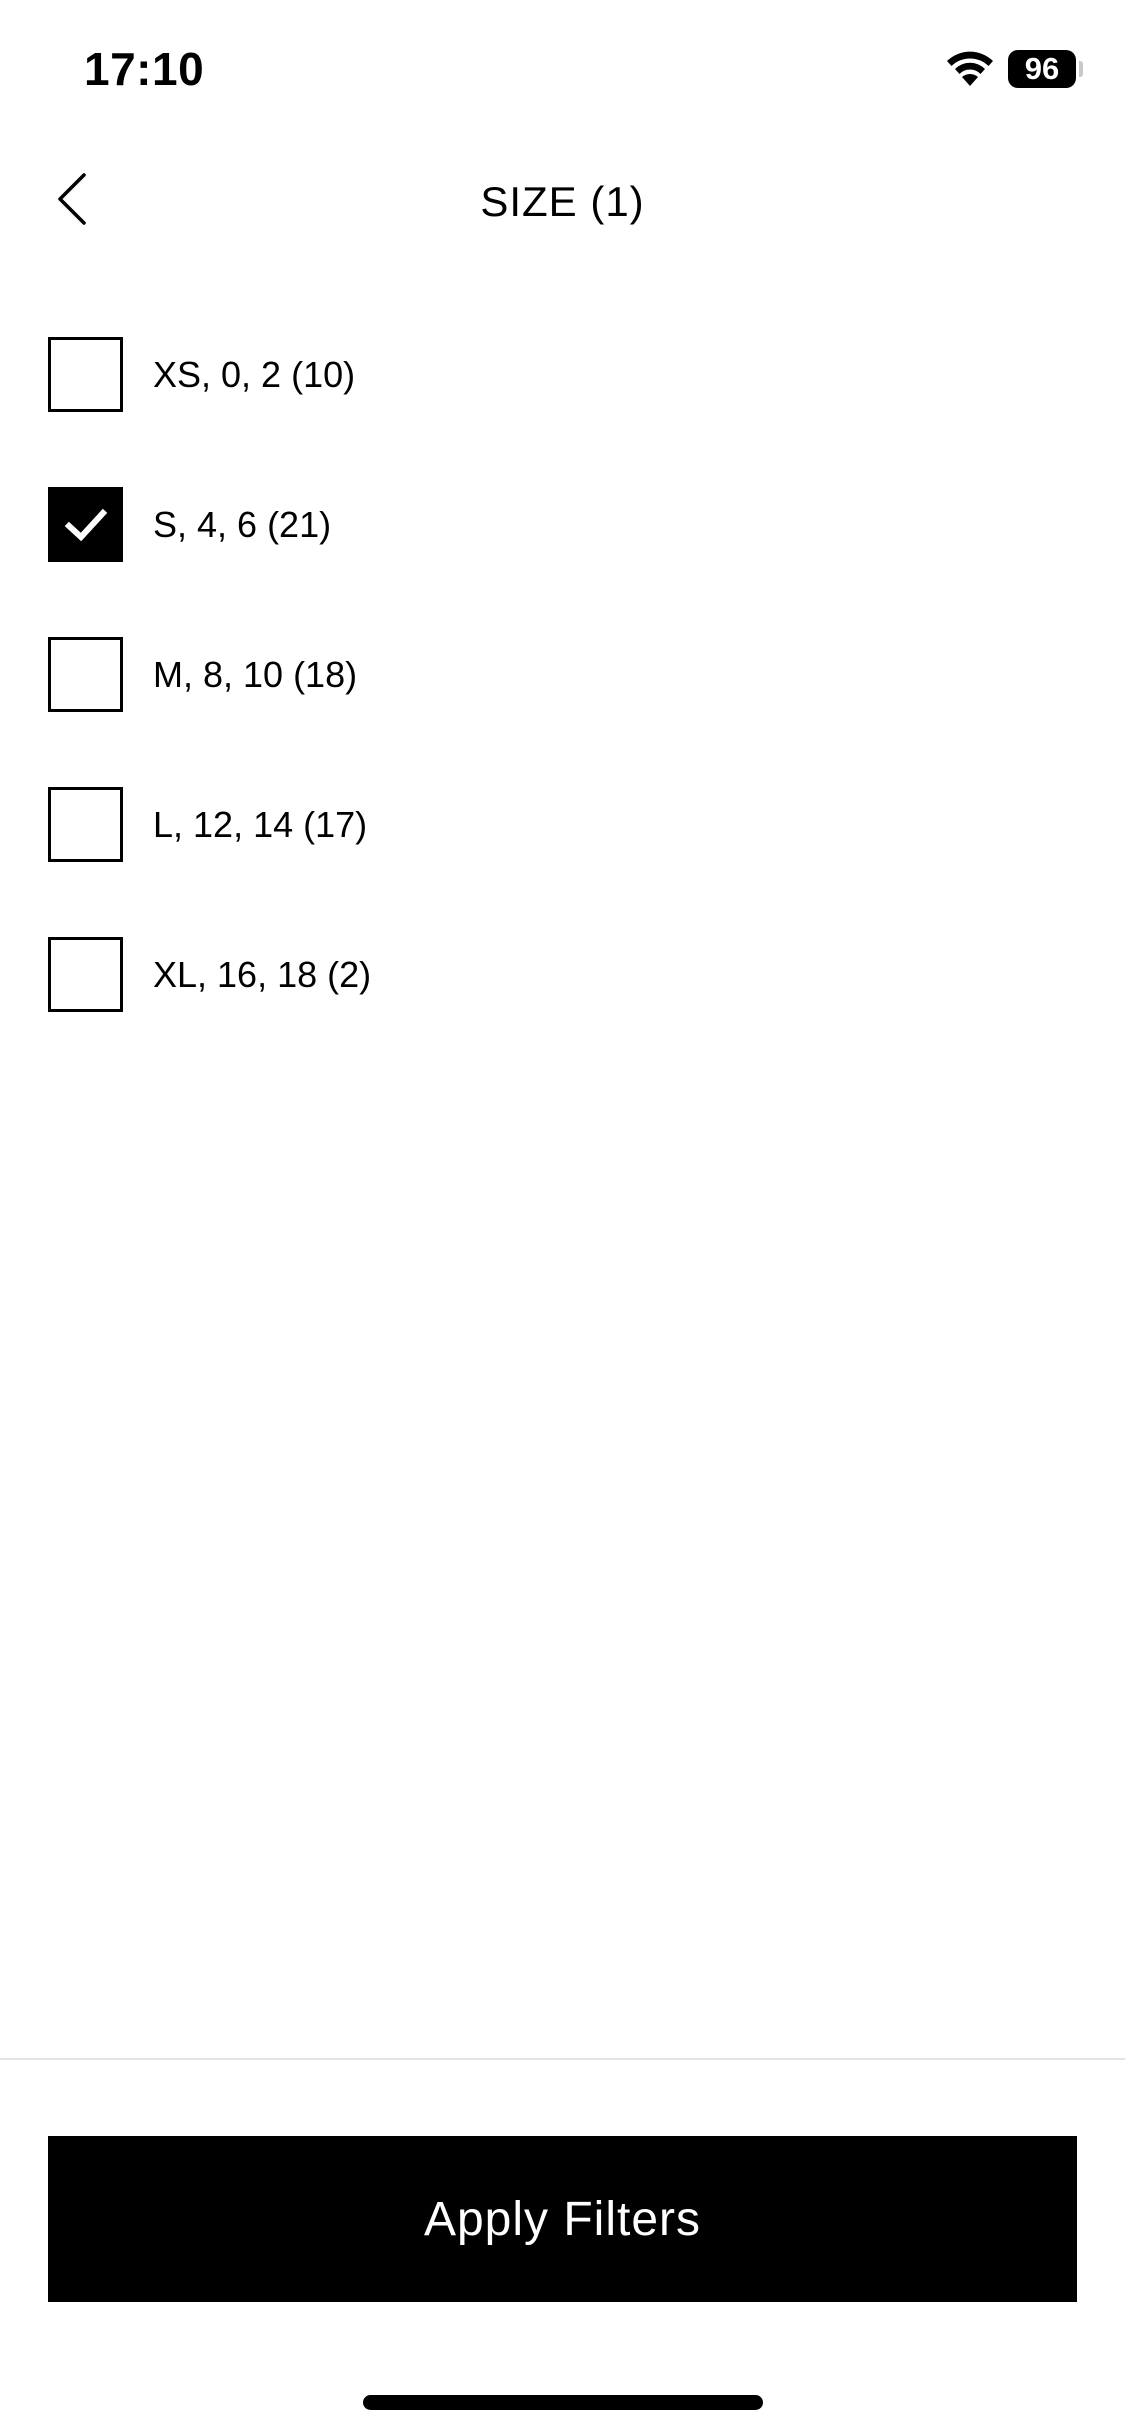 Image resolution: width=1125 pixels, height=2436 pixels. I want to click on wifi-icon, so click(970, 68).